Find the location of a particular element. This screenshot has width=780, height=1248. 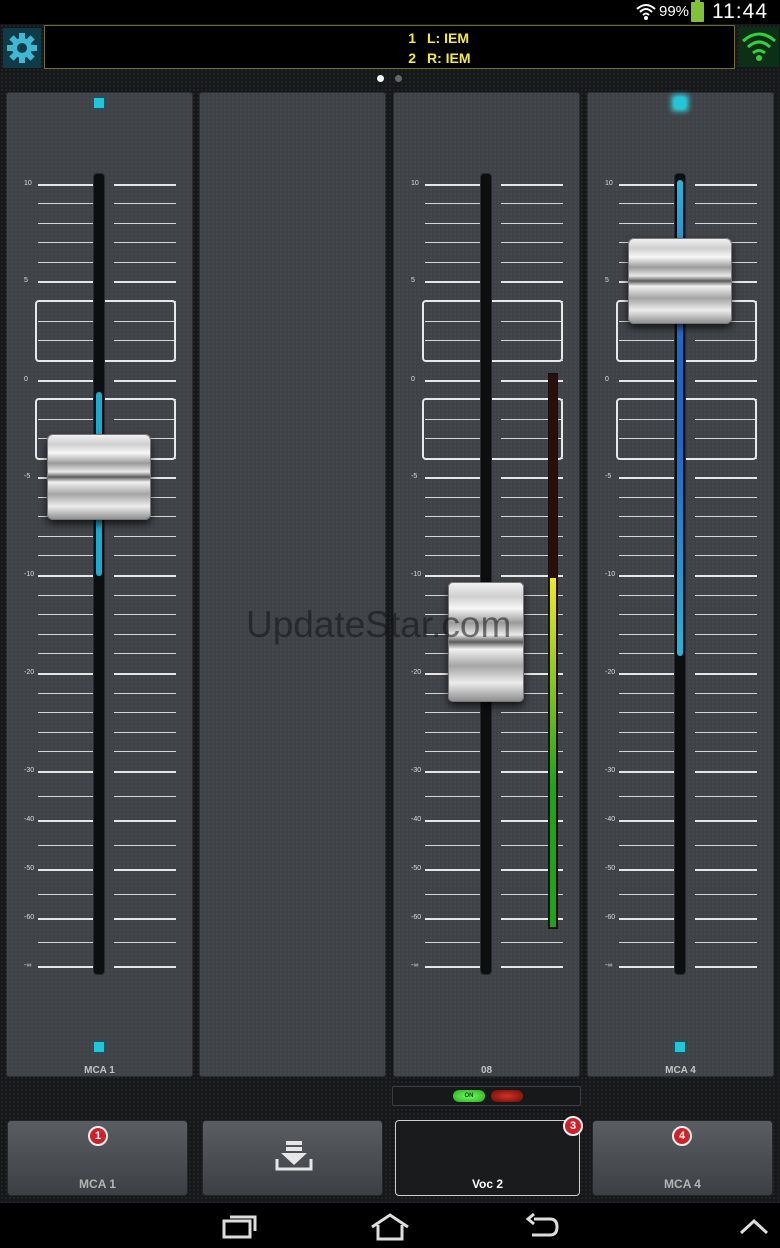

wireless-connection-icon is located at coordinates (759, 47).